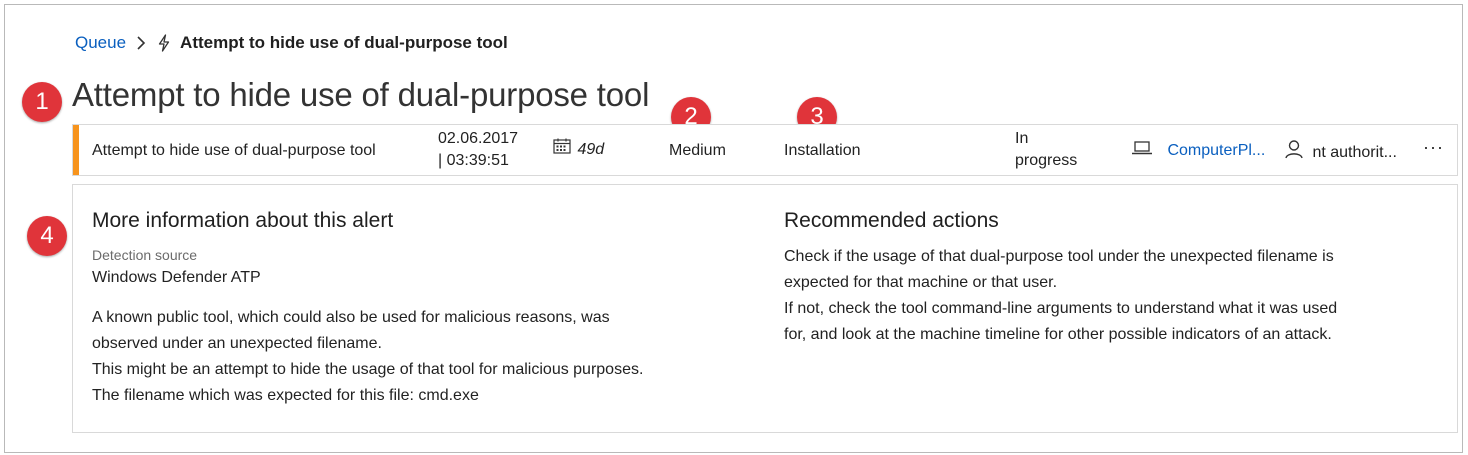 The height and width of the screenshot is (455, 1468). What do you see at coordinates (1433, 147) in the screenshot?
I see `more-options-button: ···` at bounding box center [1433, 147].